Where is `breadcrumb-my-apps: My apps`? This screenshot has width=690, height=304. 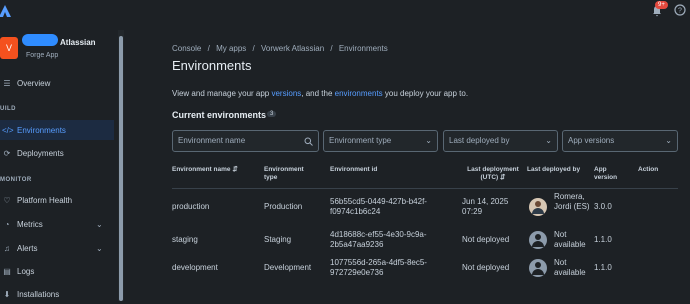 breadcrumb-my-apps: My apps is located at coordinates (231, 48).